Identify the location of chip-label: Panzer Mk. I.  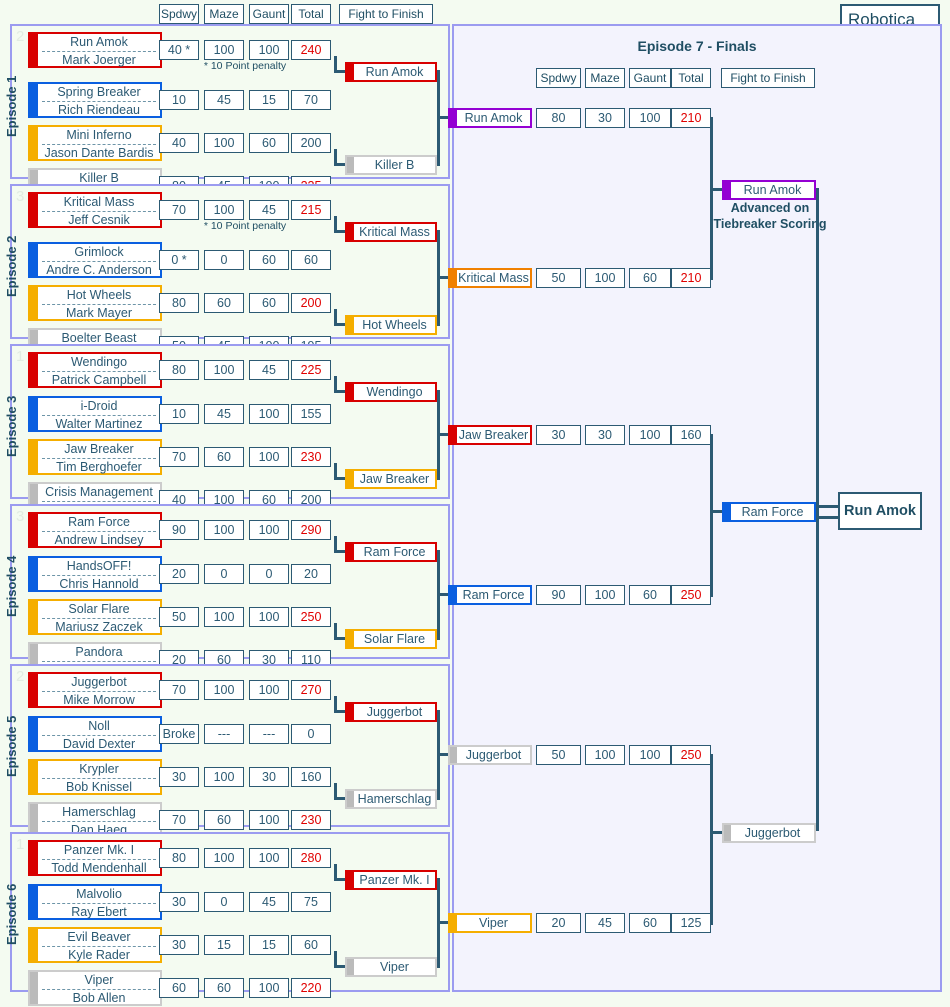
(394, 880).